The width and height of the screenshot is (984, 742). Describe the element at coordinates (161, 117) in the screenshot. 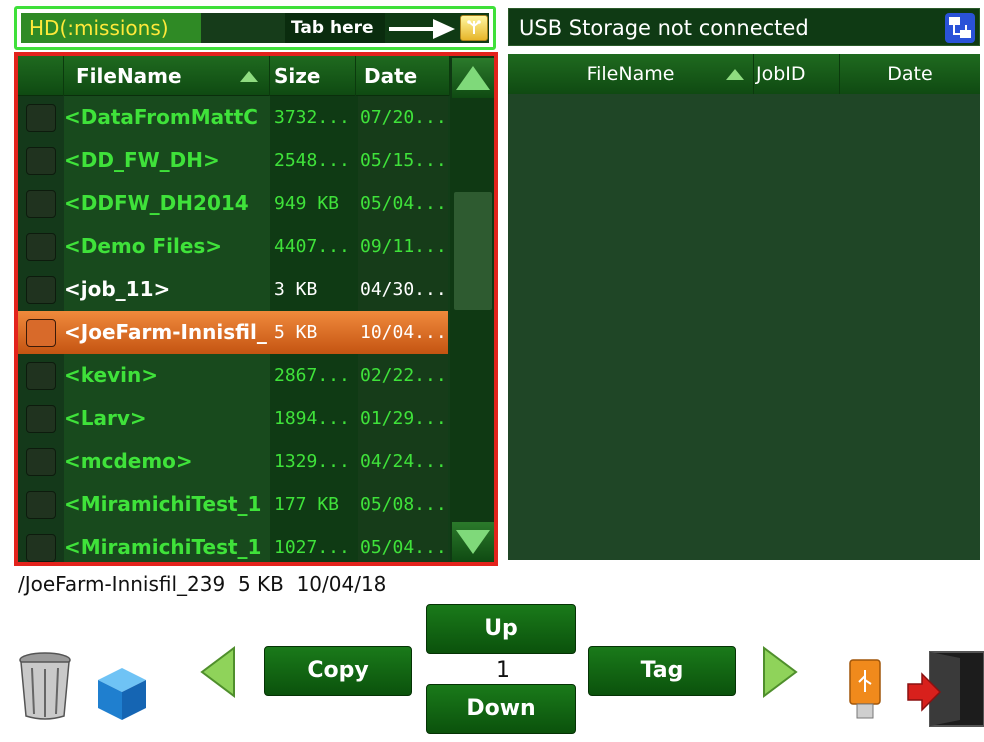

I see `file-name: <DataFromMattC` at that location.